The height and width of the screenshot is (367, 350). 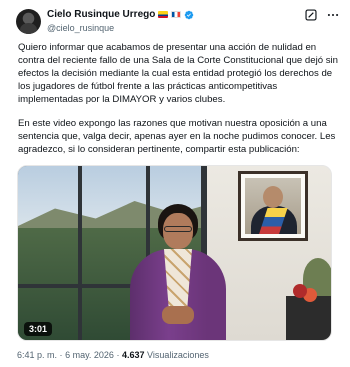 What do you see at coordinates (28, 21) in the screenshot?
I see `avatar` at bounding box center [28, 21].